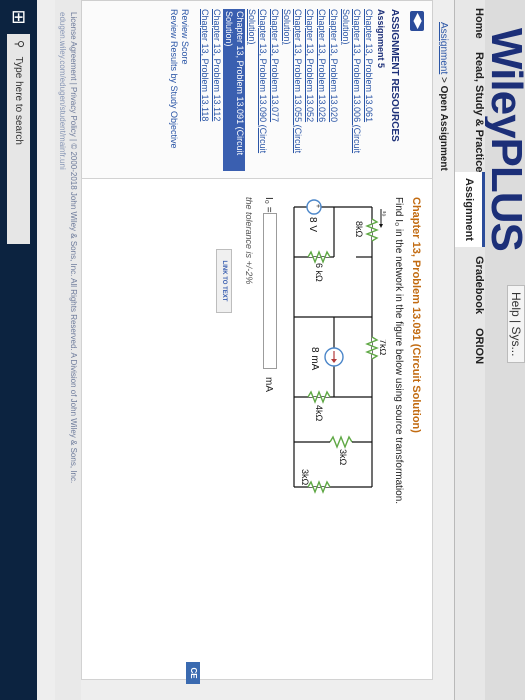  I want to click on voltage-source-8v: +, so click(314, 207).